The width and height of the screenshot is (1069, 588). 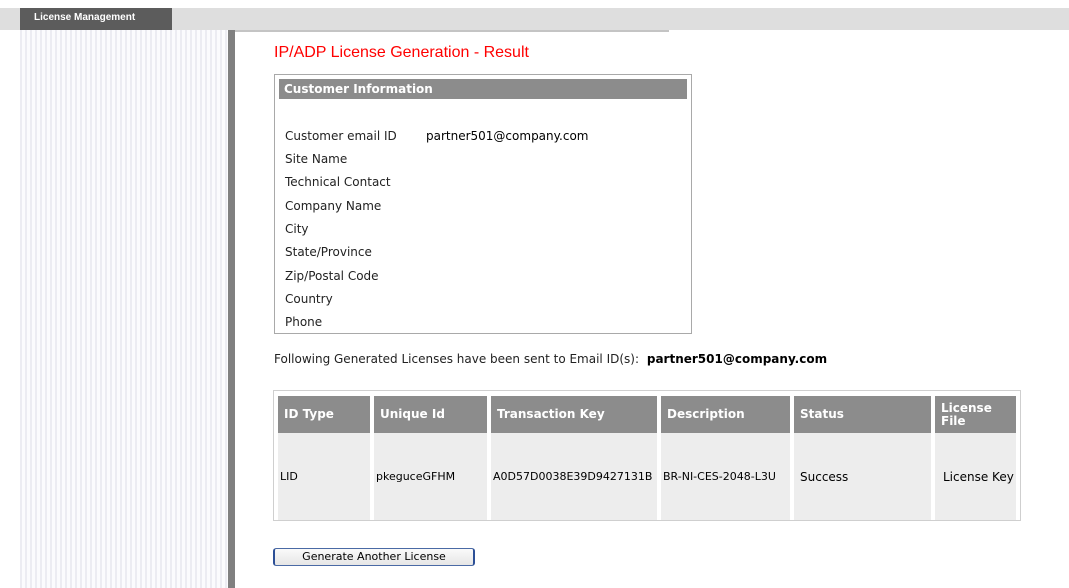 What do you see at coordinates (316, 159) in the screenshot?
I see `site-name-label: Site Name` at bounding box center [316, 159].